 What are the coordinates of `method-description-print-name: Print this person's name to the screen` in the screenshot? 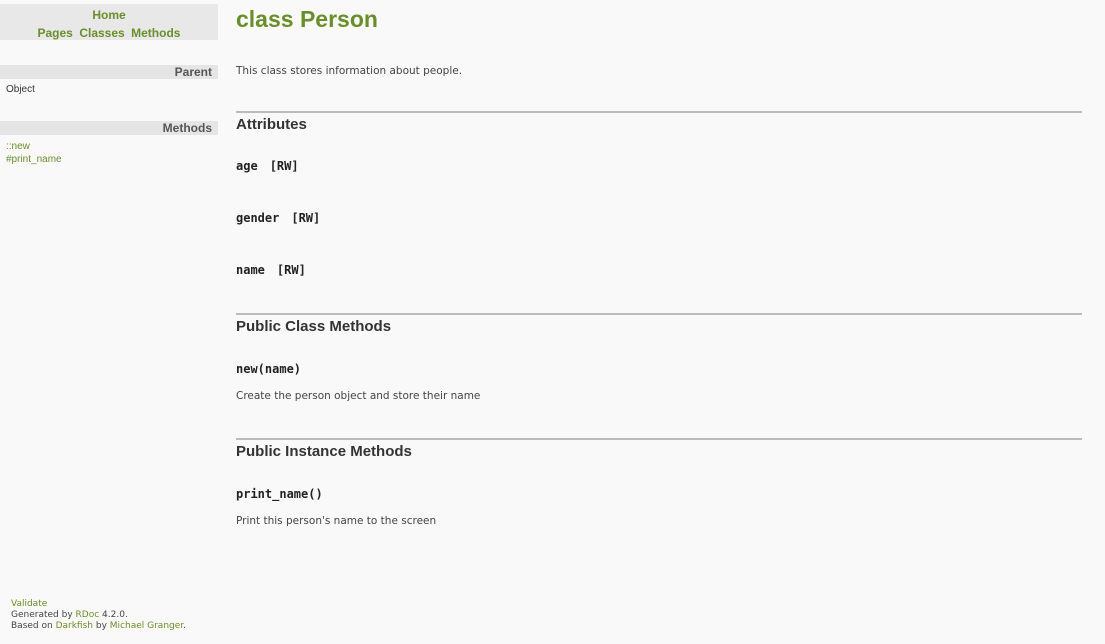 It's located at (336, 521).